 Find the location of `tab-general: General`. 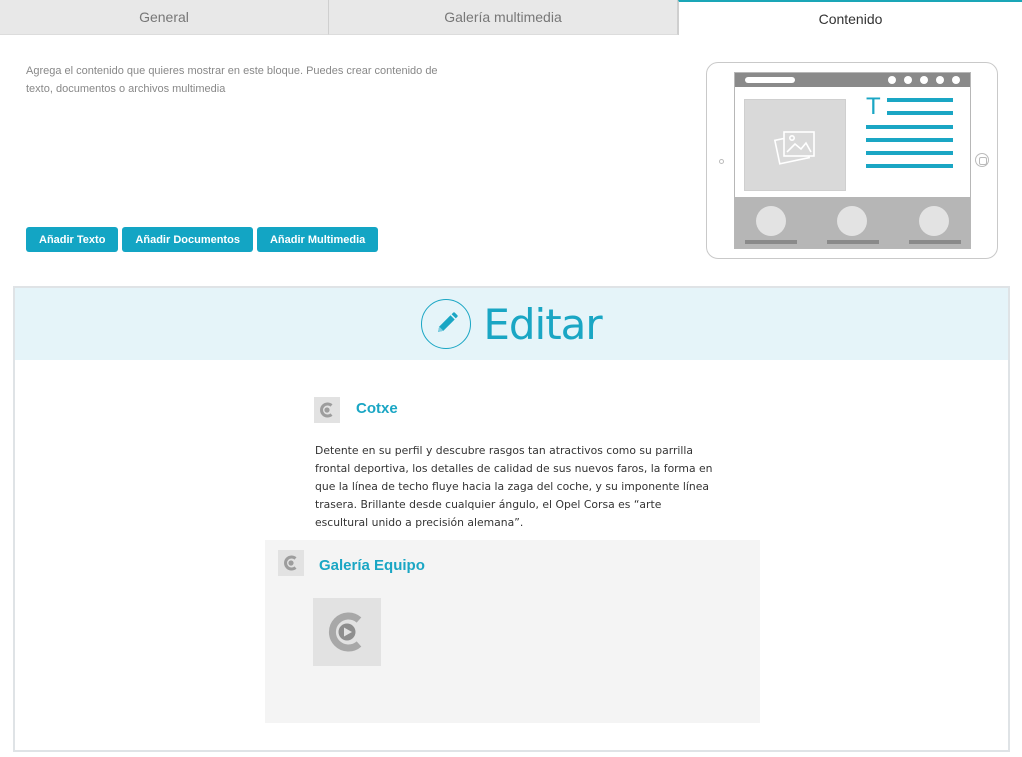

tab-general: General is located at coordinates (164, 17).